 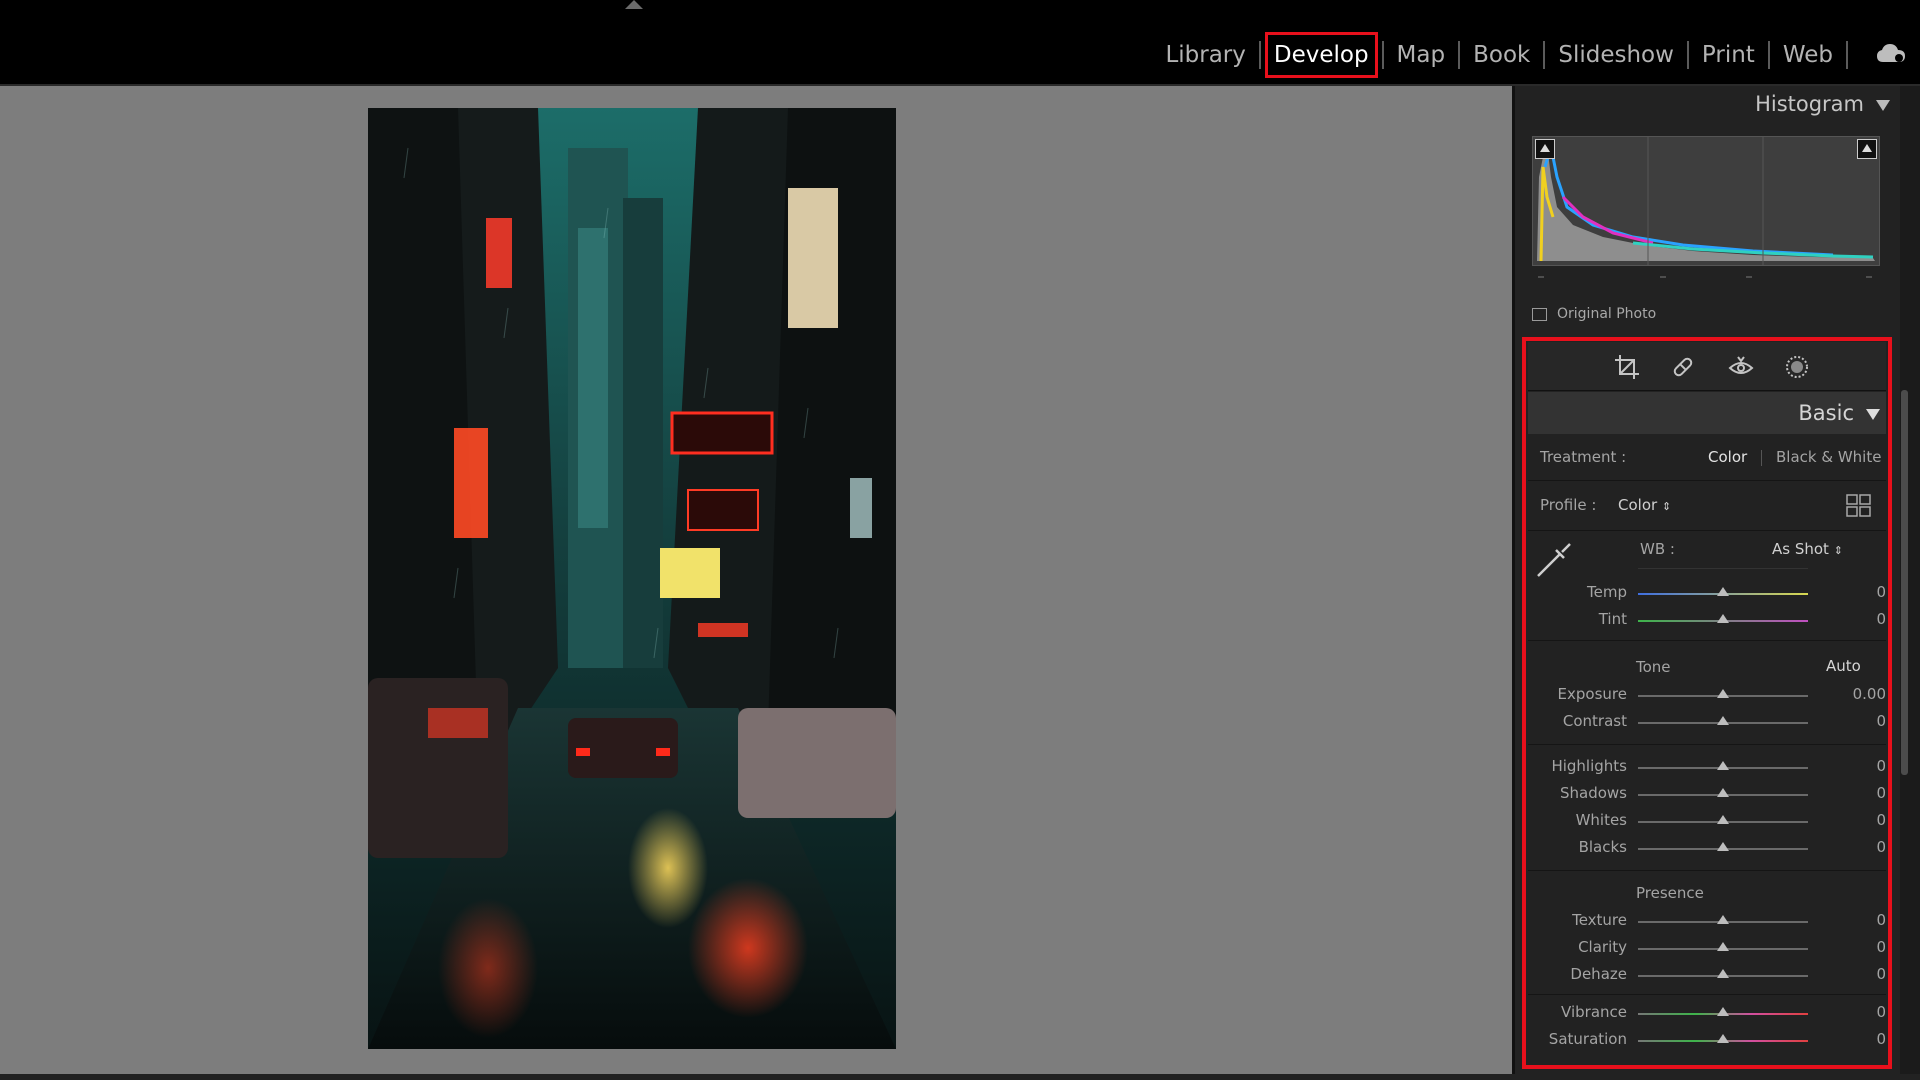 I want to click on original-photo-checkbox, so click(x=1539, y=314).